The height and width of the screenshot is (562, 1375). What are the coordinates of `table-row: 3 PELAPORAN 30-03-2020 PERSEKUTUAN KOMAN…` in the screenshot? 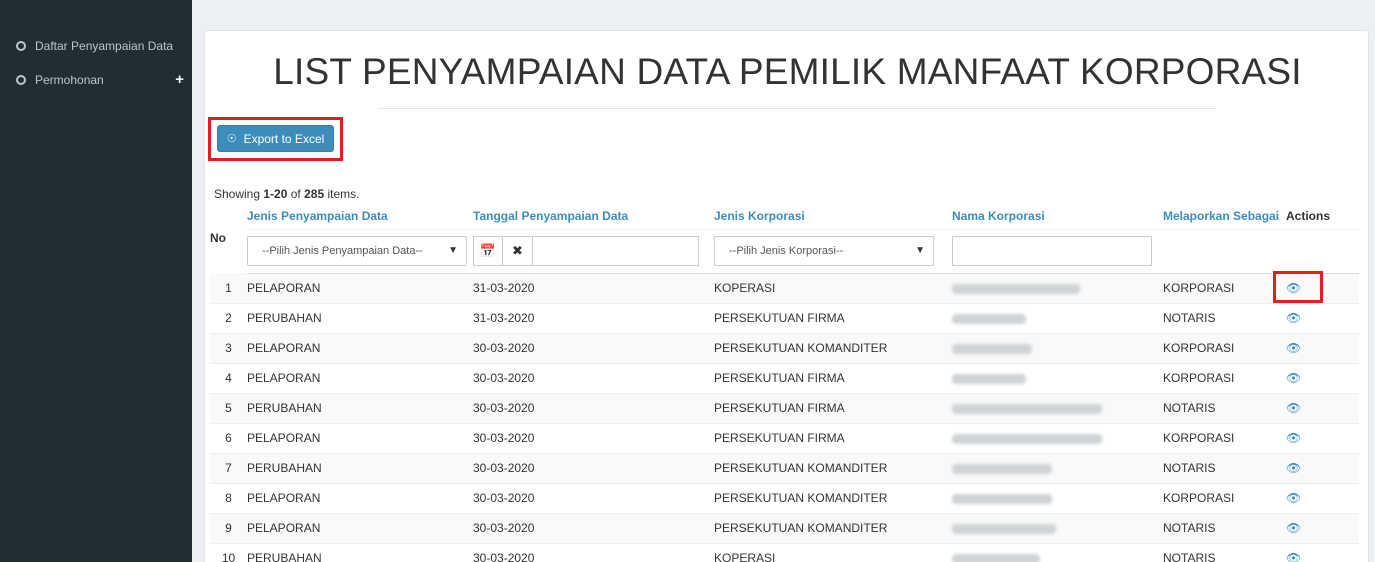 It's located at (784, 348).